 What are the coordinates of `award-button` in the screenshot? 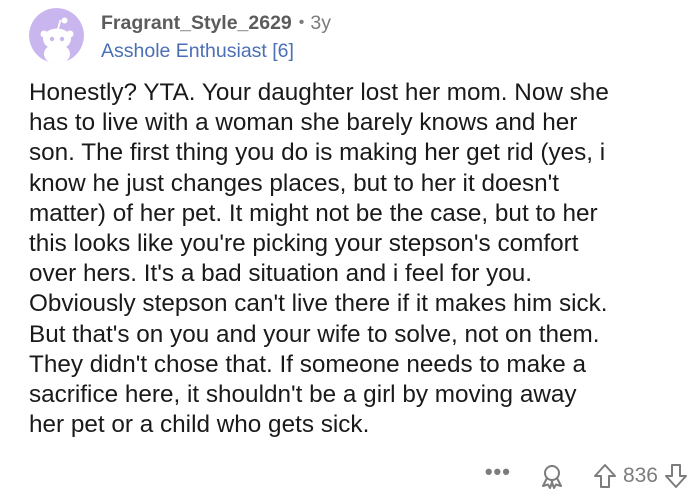 It's located at (552, 476).